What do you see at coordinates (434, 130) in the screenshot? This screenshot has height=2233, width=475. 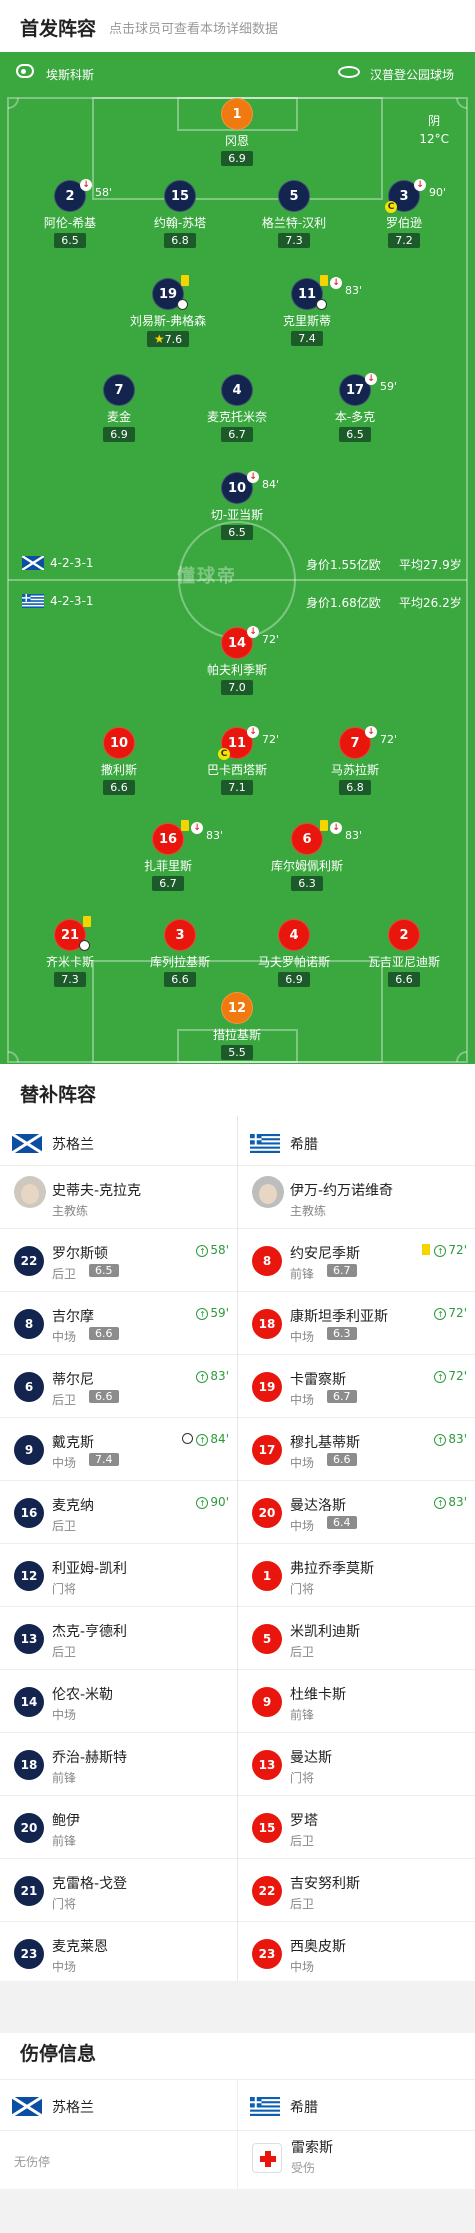 I see `weather-info: 阴 12°C` at bounding box center [434, 130].